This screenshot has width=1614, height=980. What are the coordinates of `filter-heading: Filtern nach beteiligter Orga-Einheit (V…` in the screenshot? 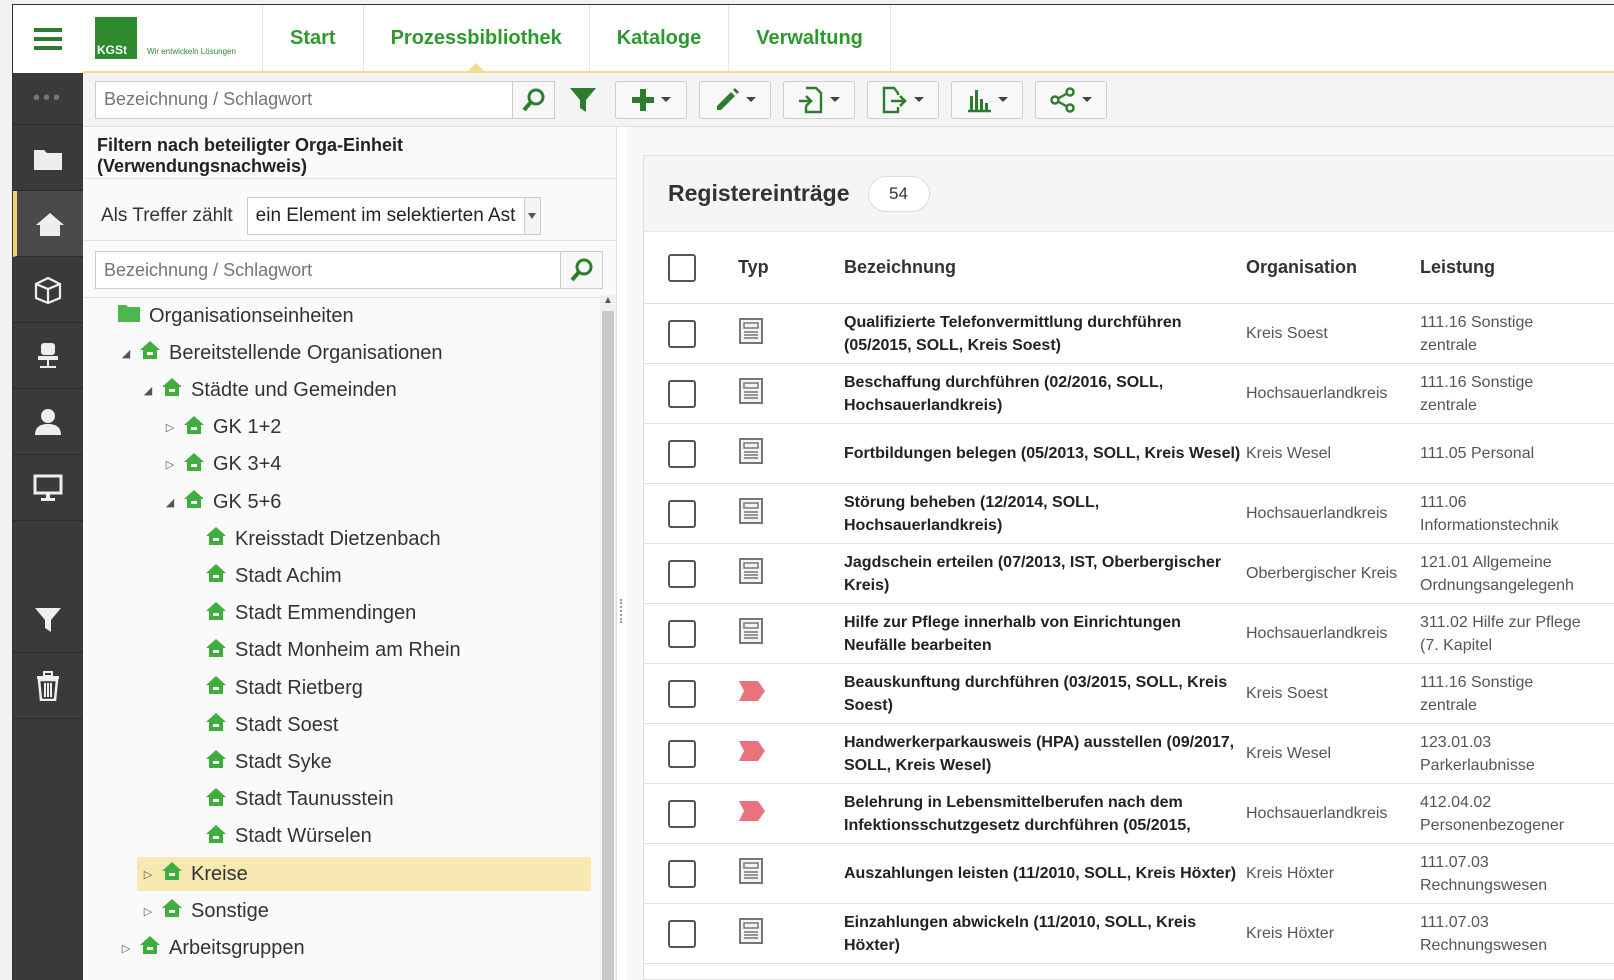 It's located at (349, 153).